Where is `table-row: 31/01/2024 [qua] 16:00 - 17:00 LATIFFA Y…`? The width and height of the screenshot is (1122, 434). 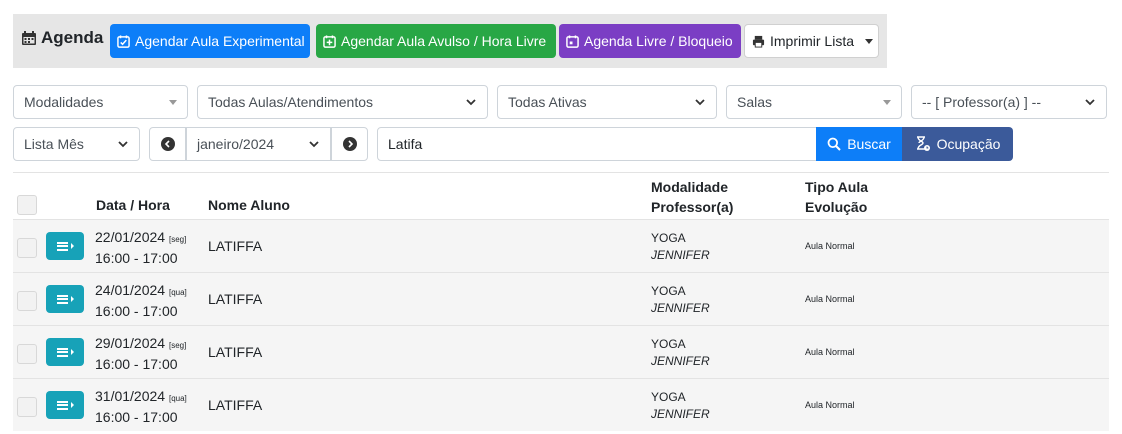
table-row: 31/01/2024 [qua] 16:00 - 17:00 LATIFFA Y… is located at coordinates (561, 404).